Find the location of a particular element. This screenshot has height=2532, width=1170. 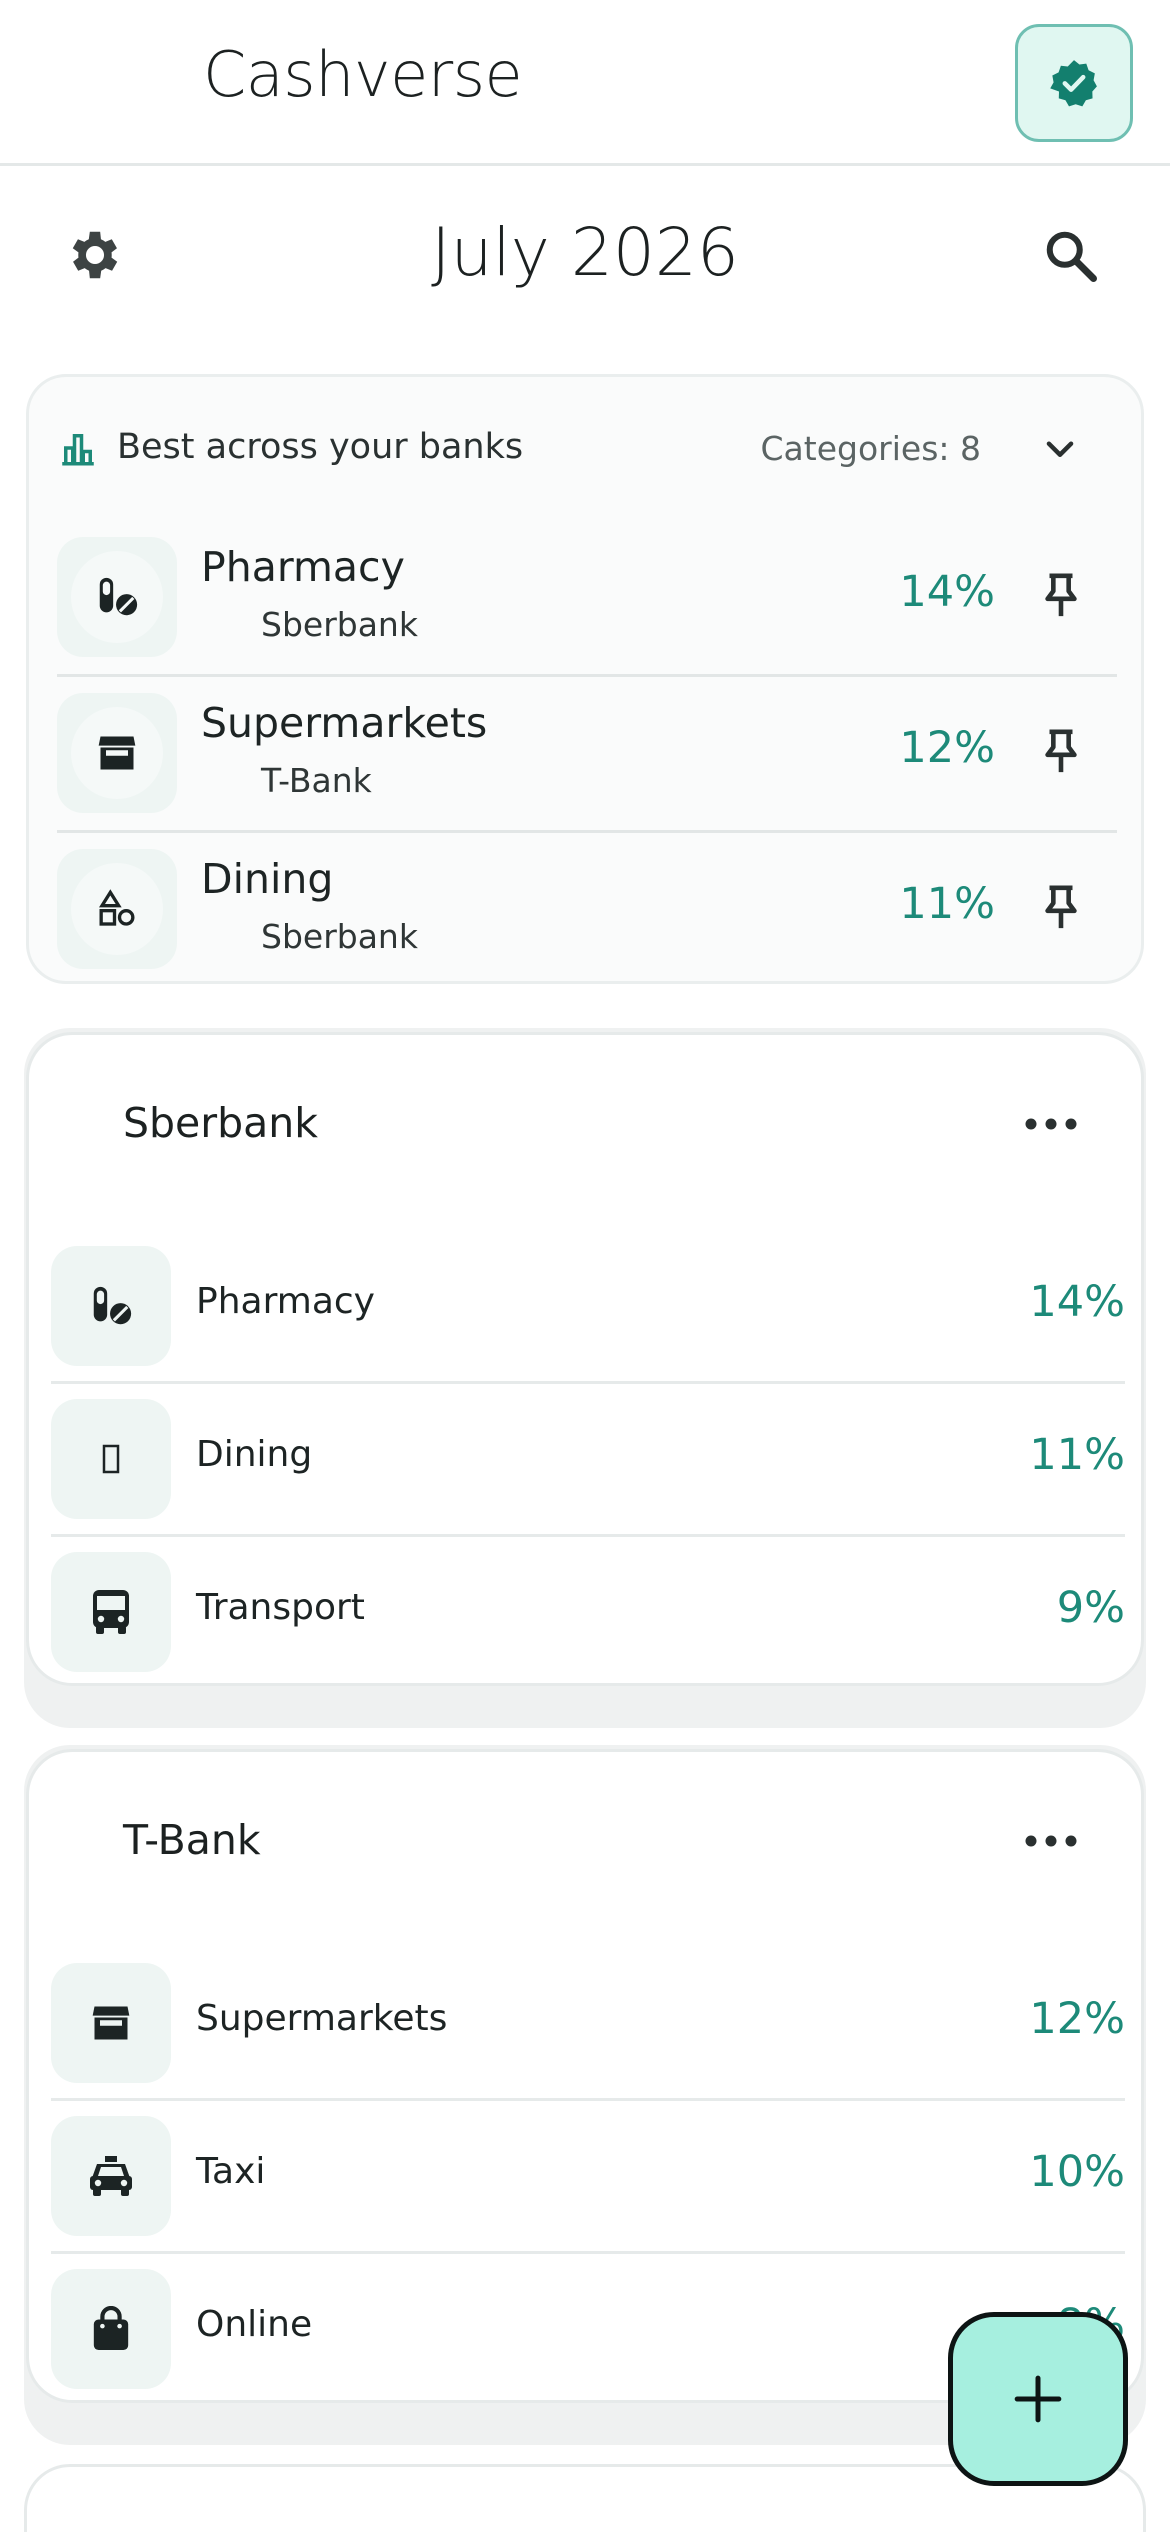

verified-badge-icon is located at coordinates (1073, 83).